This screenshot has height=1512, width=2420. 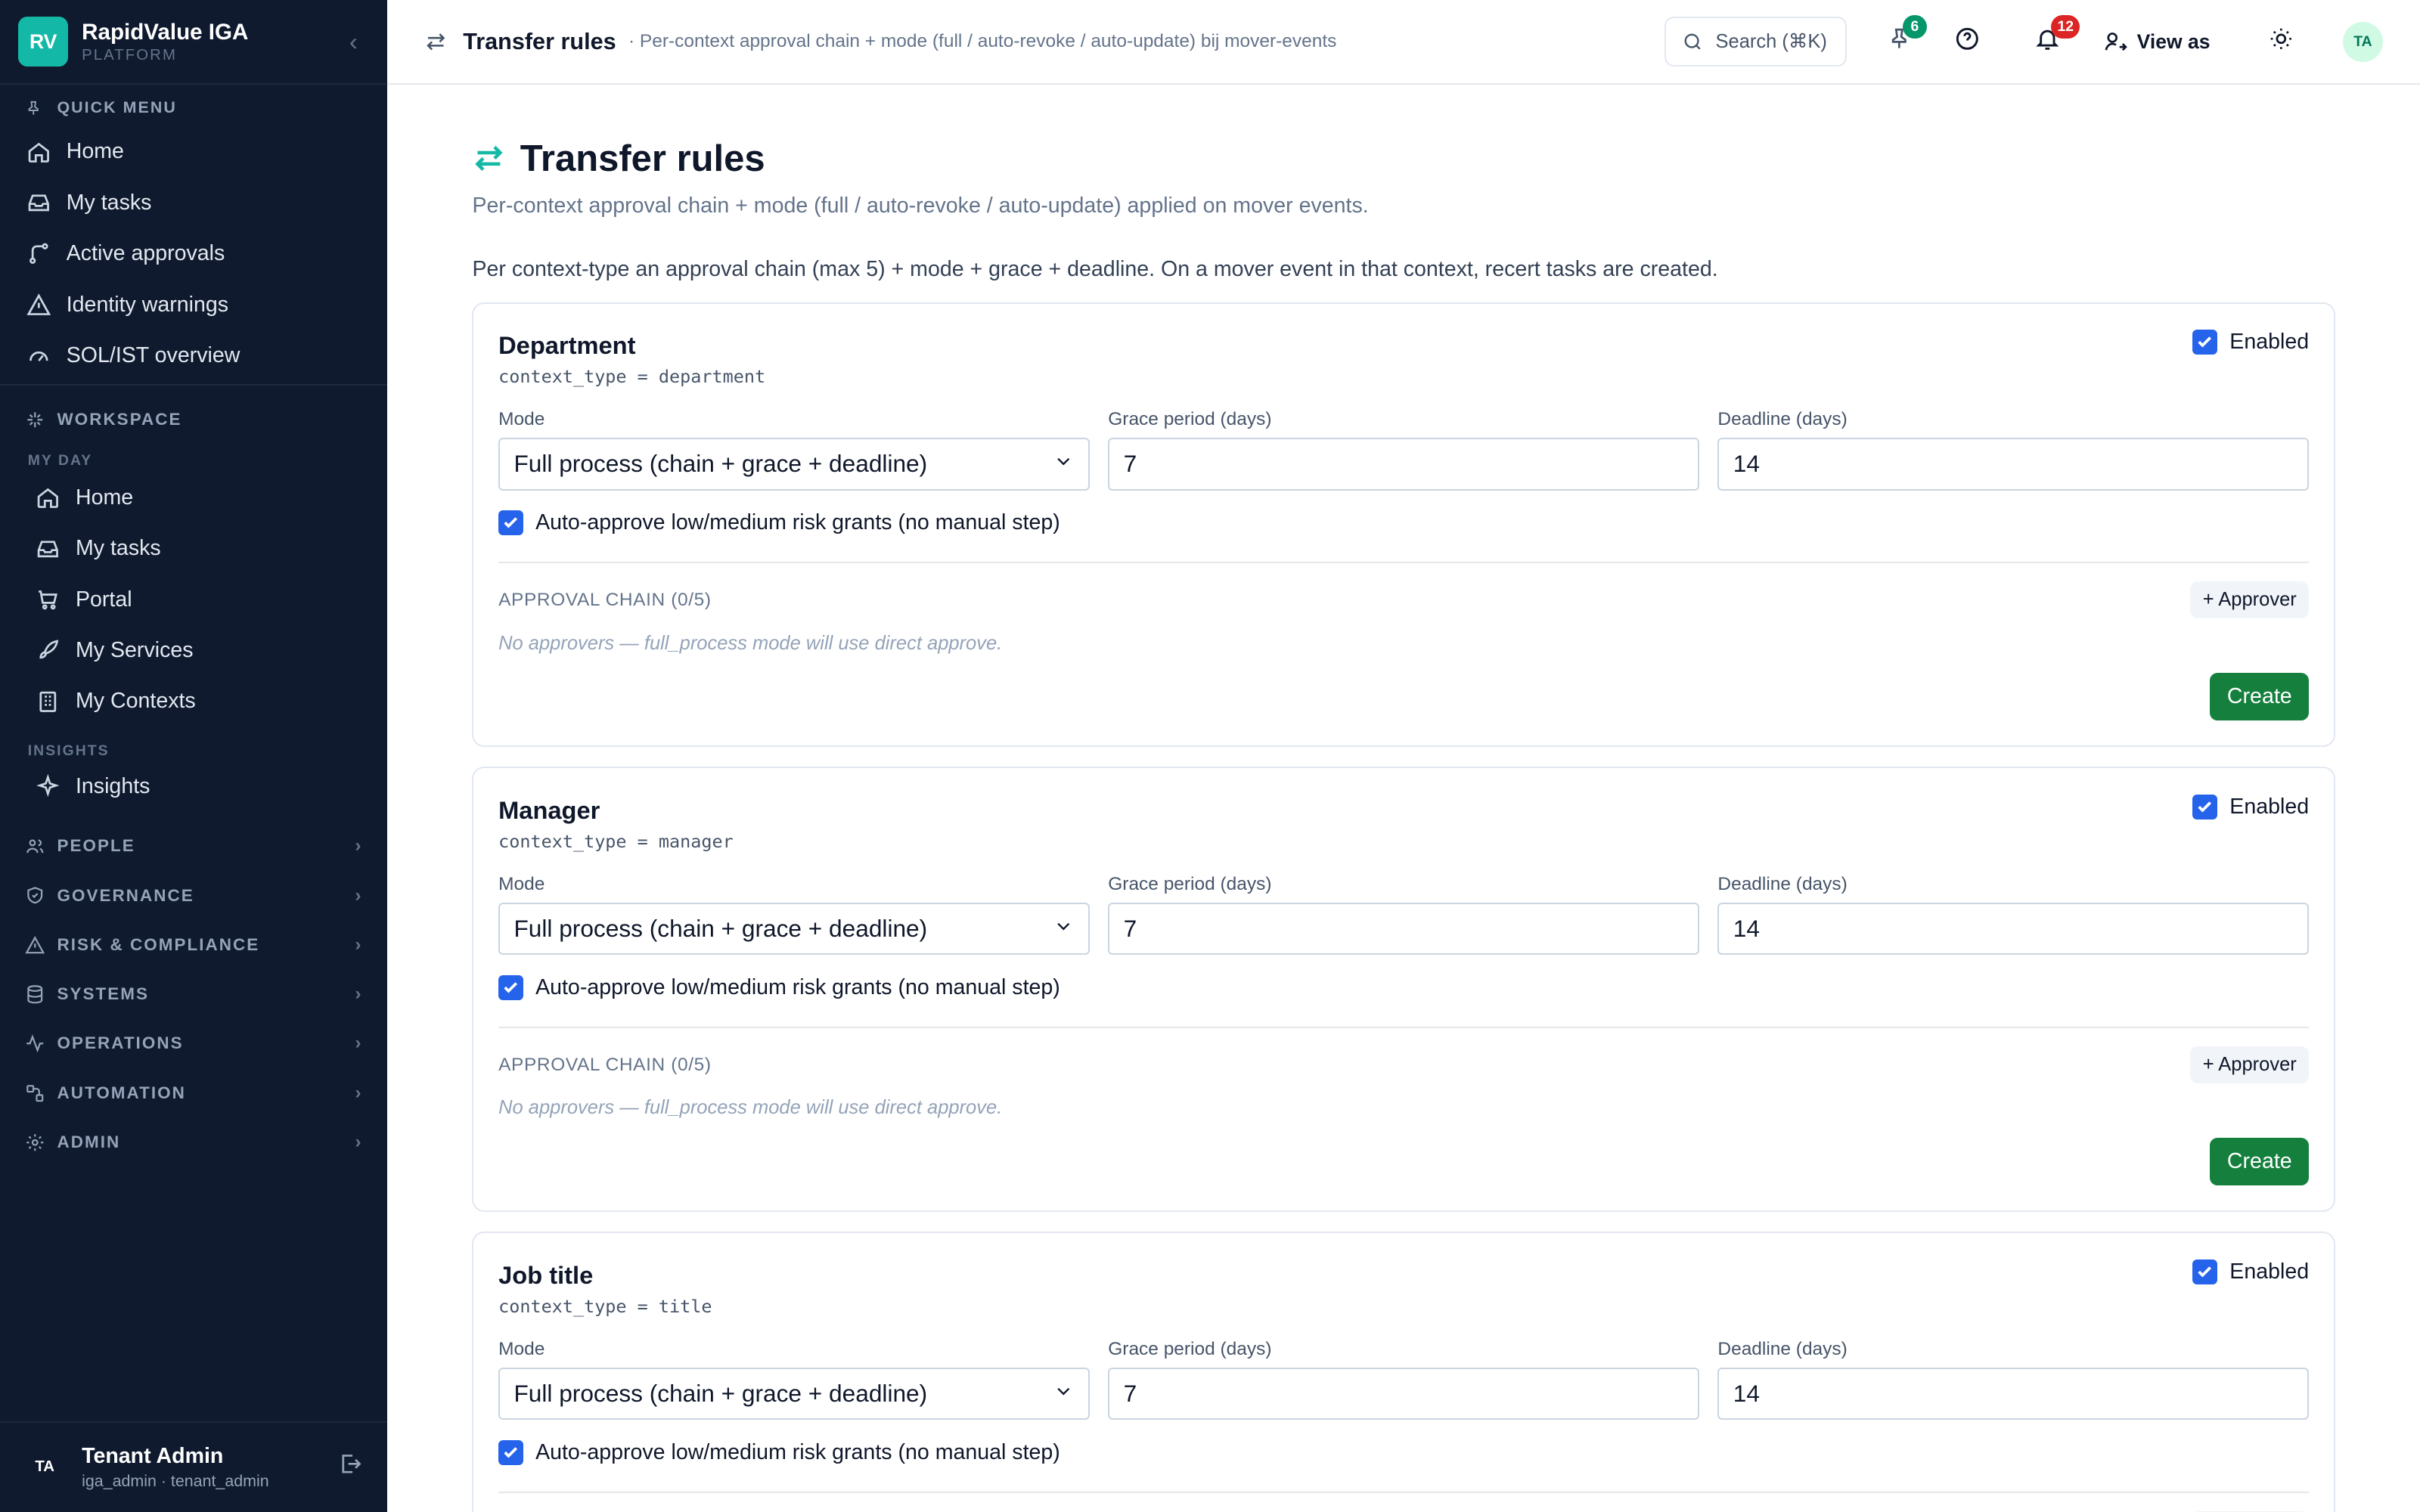 What do you see at coordinates (193, 1142) in the screenshot?
I see `sidebar-group-admin: ADMIN ›` at bounding box center [193, 1142].